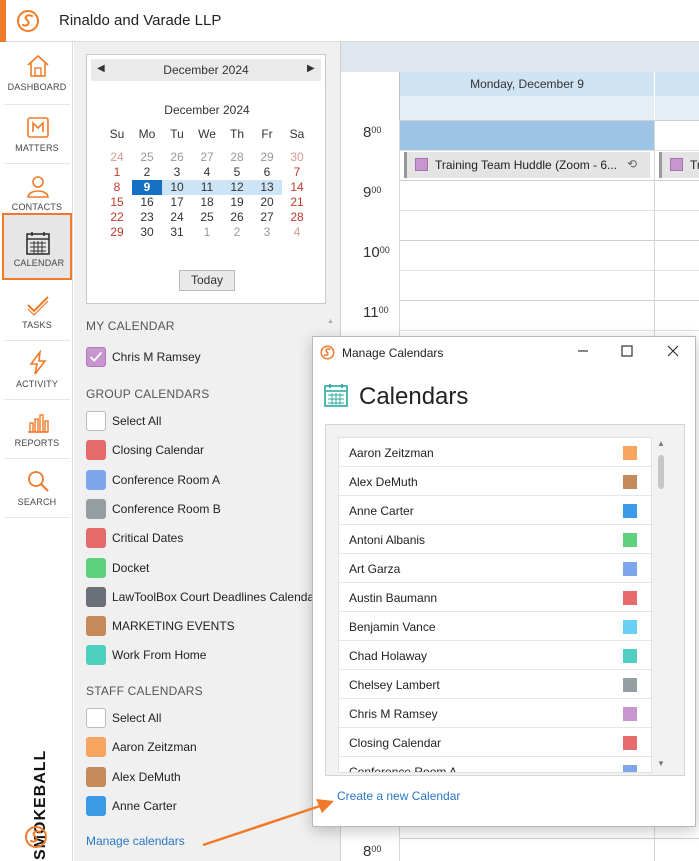 The width and height of the screenshot is (699, 861). Describe the element at coordinates (495, 452) in the screenshot. I see `calendar-list-row: Aaron Zeitzman` at that location.